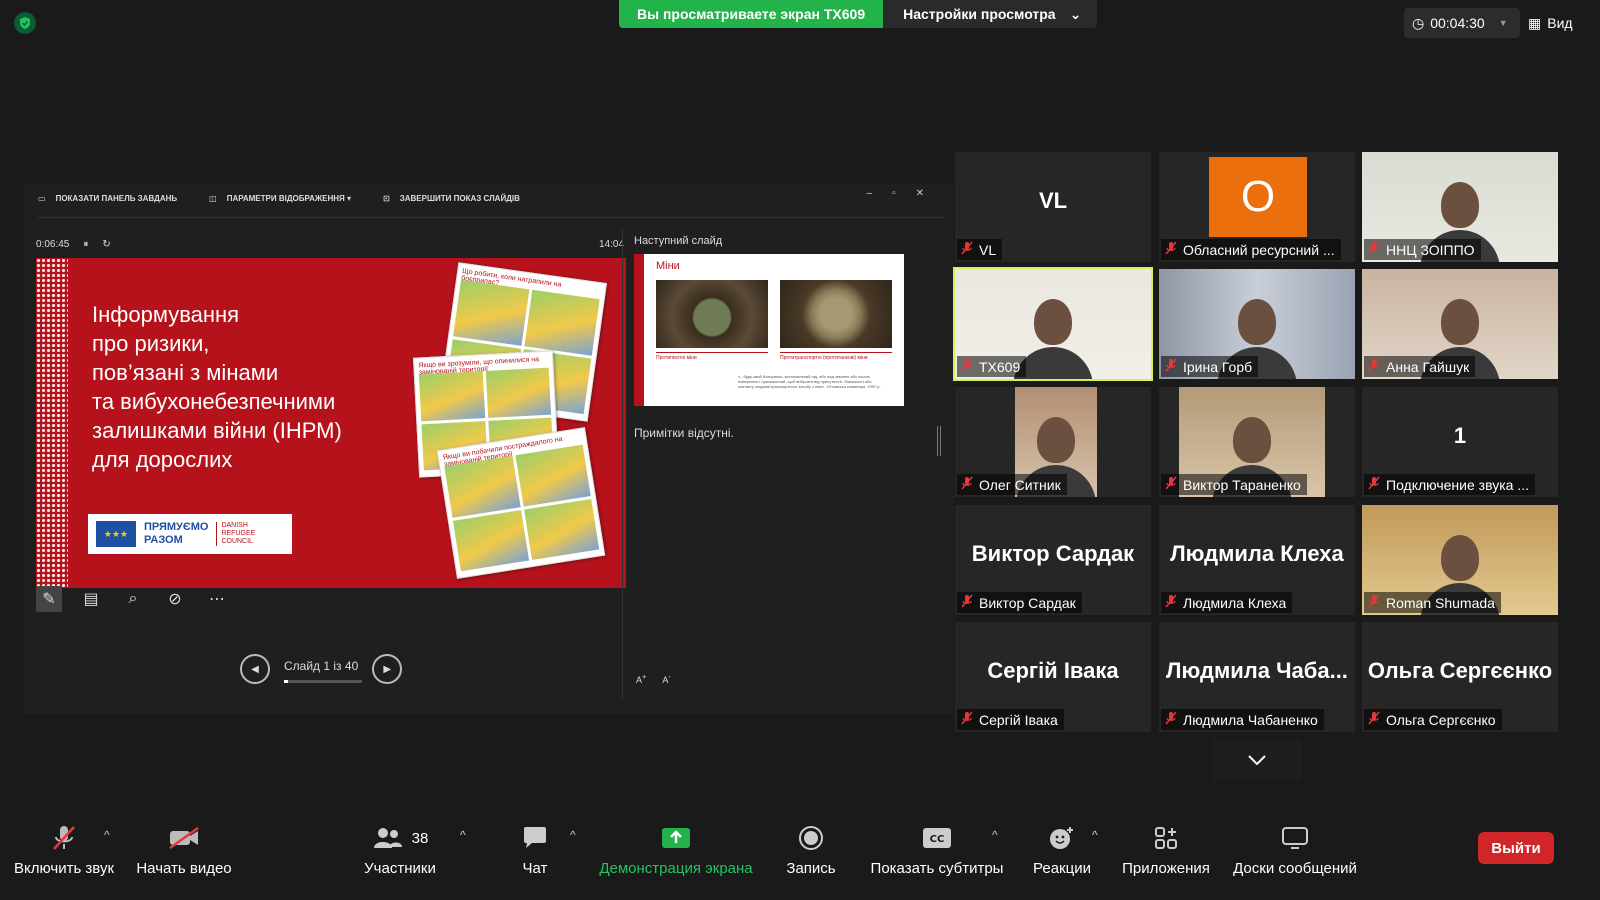 The width and height of the screenshot is (1600, 900). What do you see at coordinates (106, 244) in the screenshot?
I see `restart-icon: ↻` at bounding box center [106, 244].